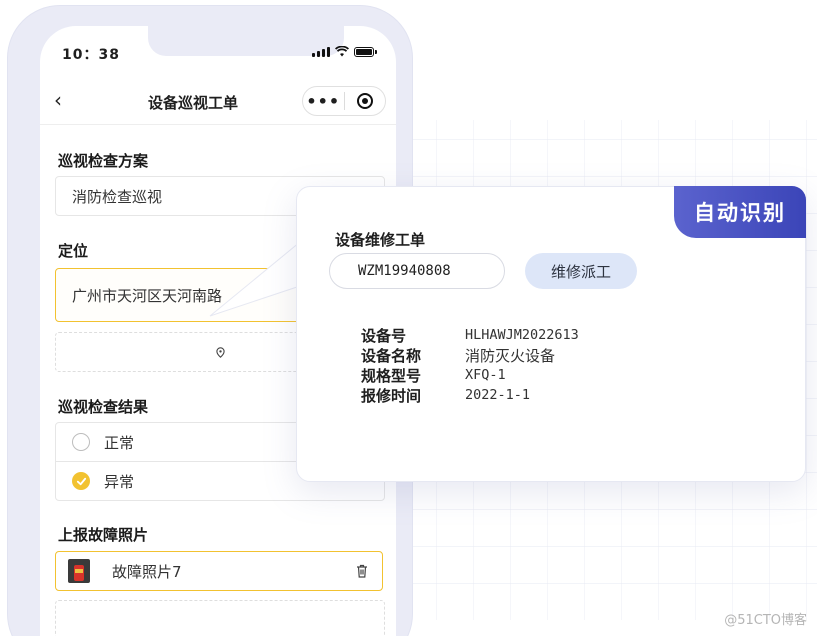  I want to click on detail-key: 报修时间, so click(391, 395).